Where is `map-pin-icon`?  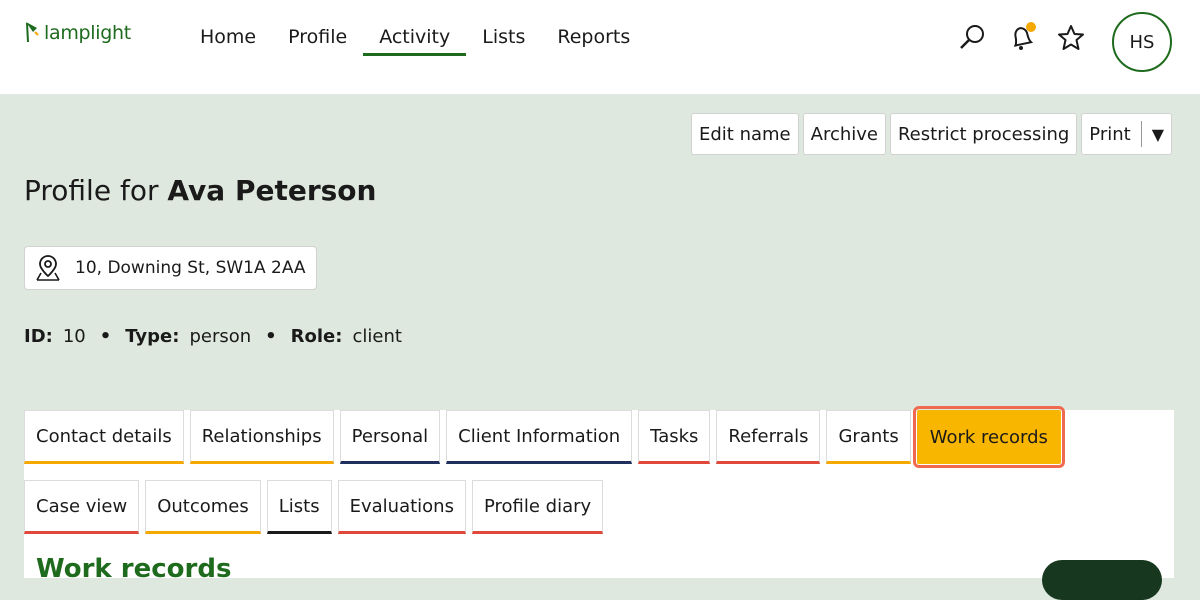 map-pin-icon is located at coordinates (48, 268).